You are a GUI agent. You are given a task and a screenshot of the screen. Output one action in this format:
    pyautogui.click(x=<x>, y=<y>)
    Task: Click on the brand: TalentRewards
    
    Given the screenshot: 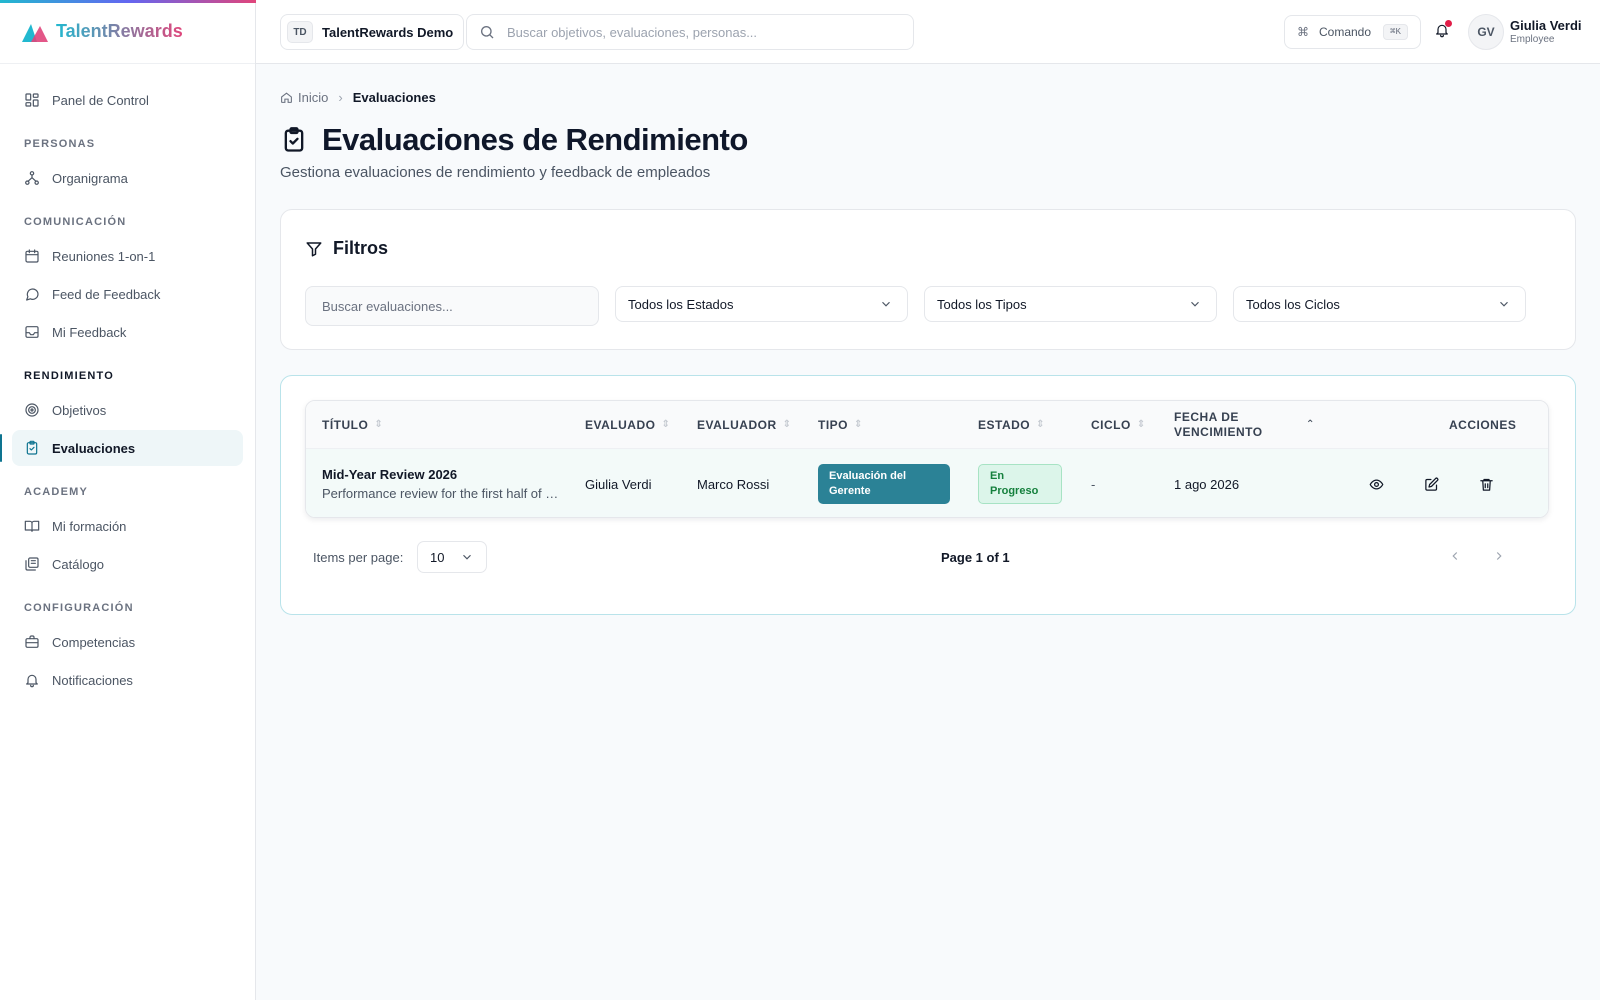 What is the action you would take?
    pyautogui.click(x=127, y=32)
    